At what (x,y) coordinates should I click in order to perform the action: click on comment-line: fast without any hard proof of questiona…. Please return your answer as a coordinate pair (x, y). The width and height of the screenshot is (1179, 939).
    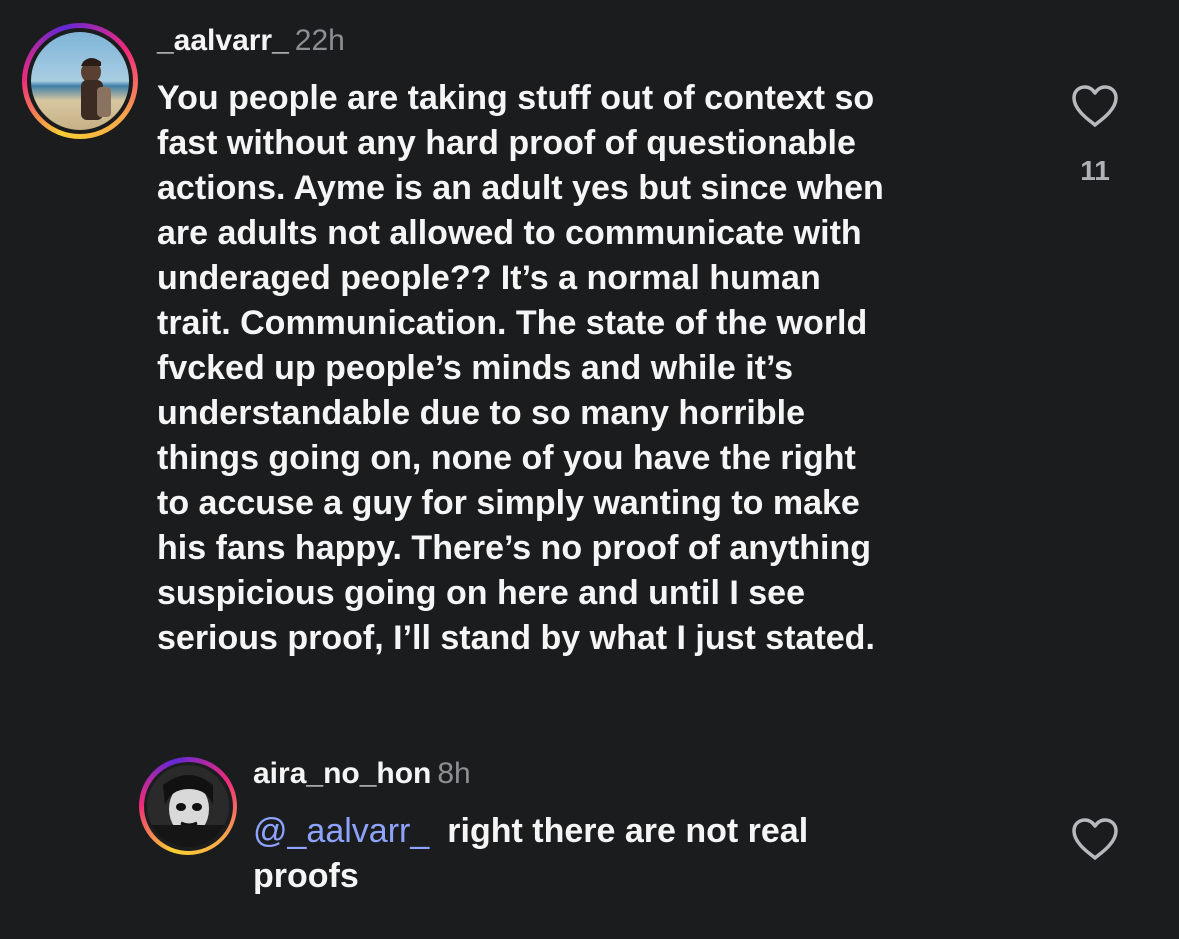
    Looking at the image, I should click on (506, 143).